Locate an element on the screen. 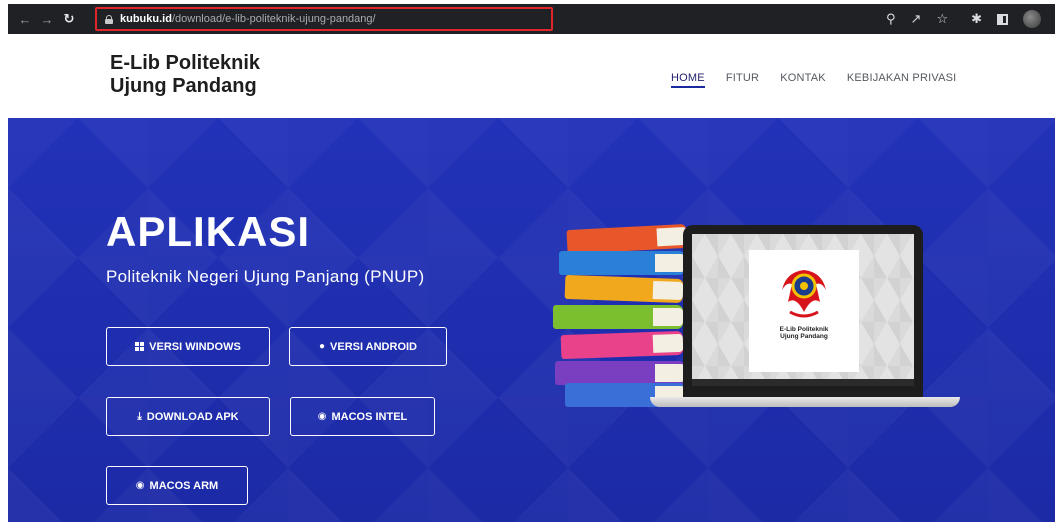 This screenshot has height=522, width=1055. book-purple is located at coordinates (620, 373).